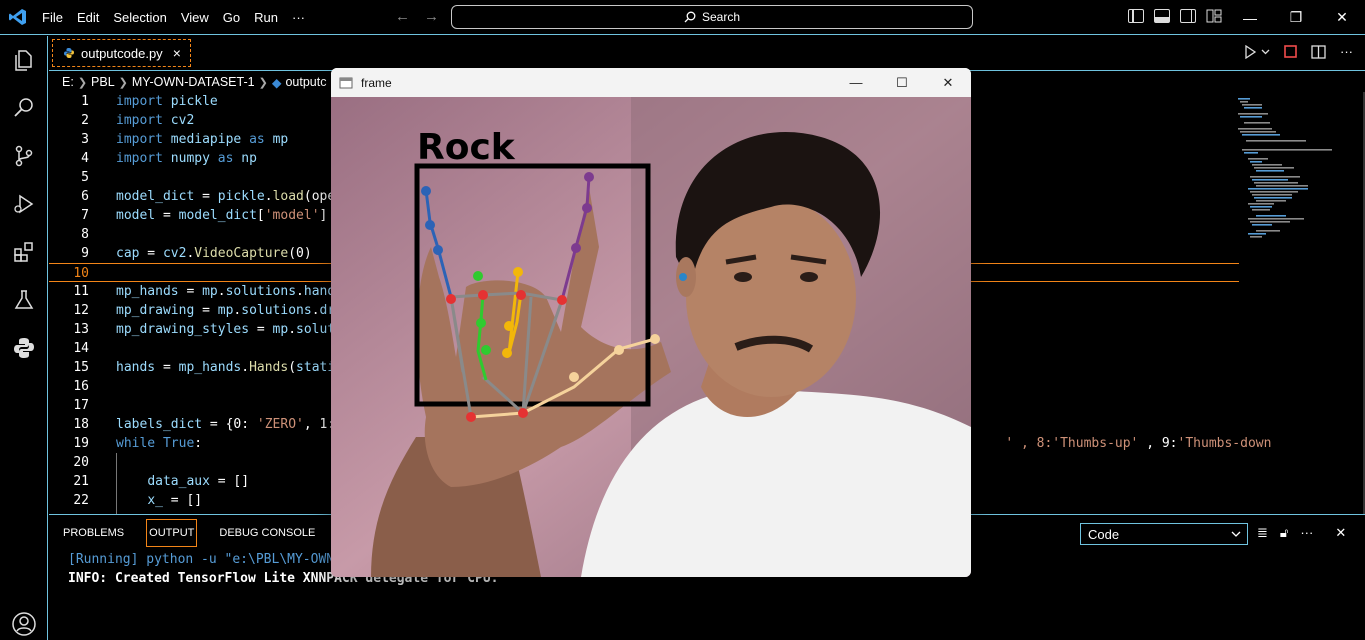 The height and width of the screenshot is (640, 1365). Describe the element at coordinates (267, 533) in the screenshot. I see `tab-debug-console: DEBUG CONSOLE` at that location.